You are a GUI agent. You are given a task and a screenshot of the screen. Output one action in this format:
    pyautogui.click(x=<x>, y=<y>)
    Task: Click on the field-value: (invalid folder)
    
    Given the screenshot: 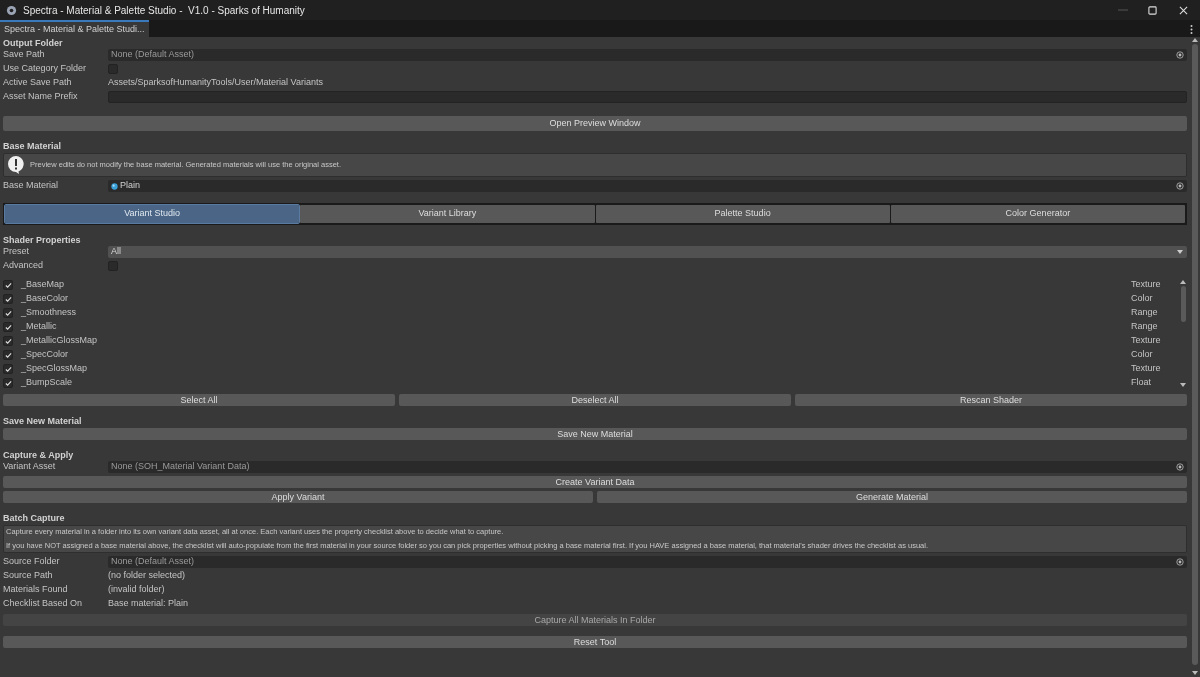 What is the action you would take?
    pyautogui.click(x=136, y=590)
    